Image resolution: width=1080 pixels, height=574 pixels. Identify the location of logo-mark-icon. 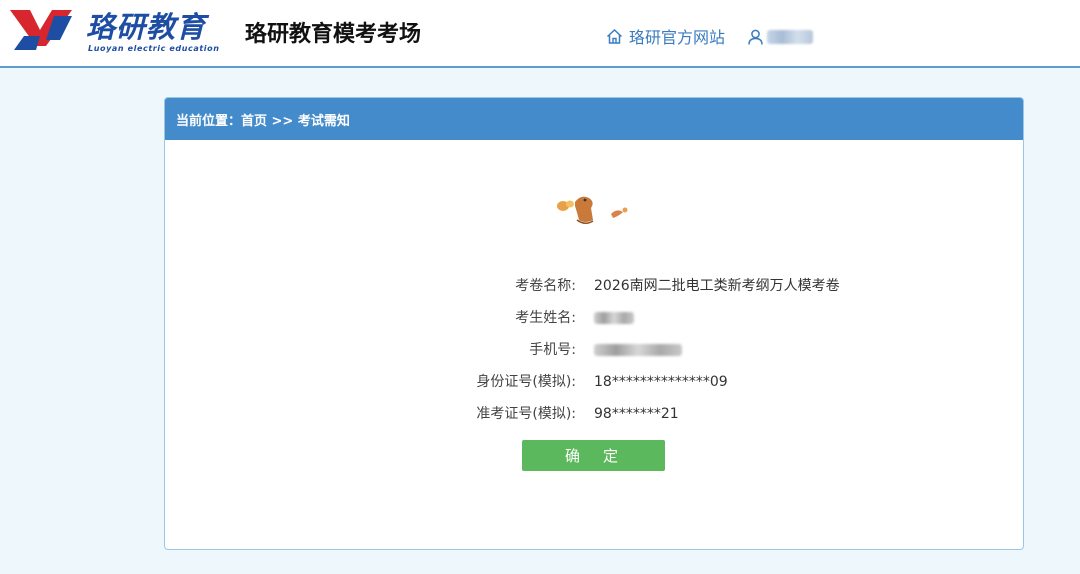
(41, 30).